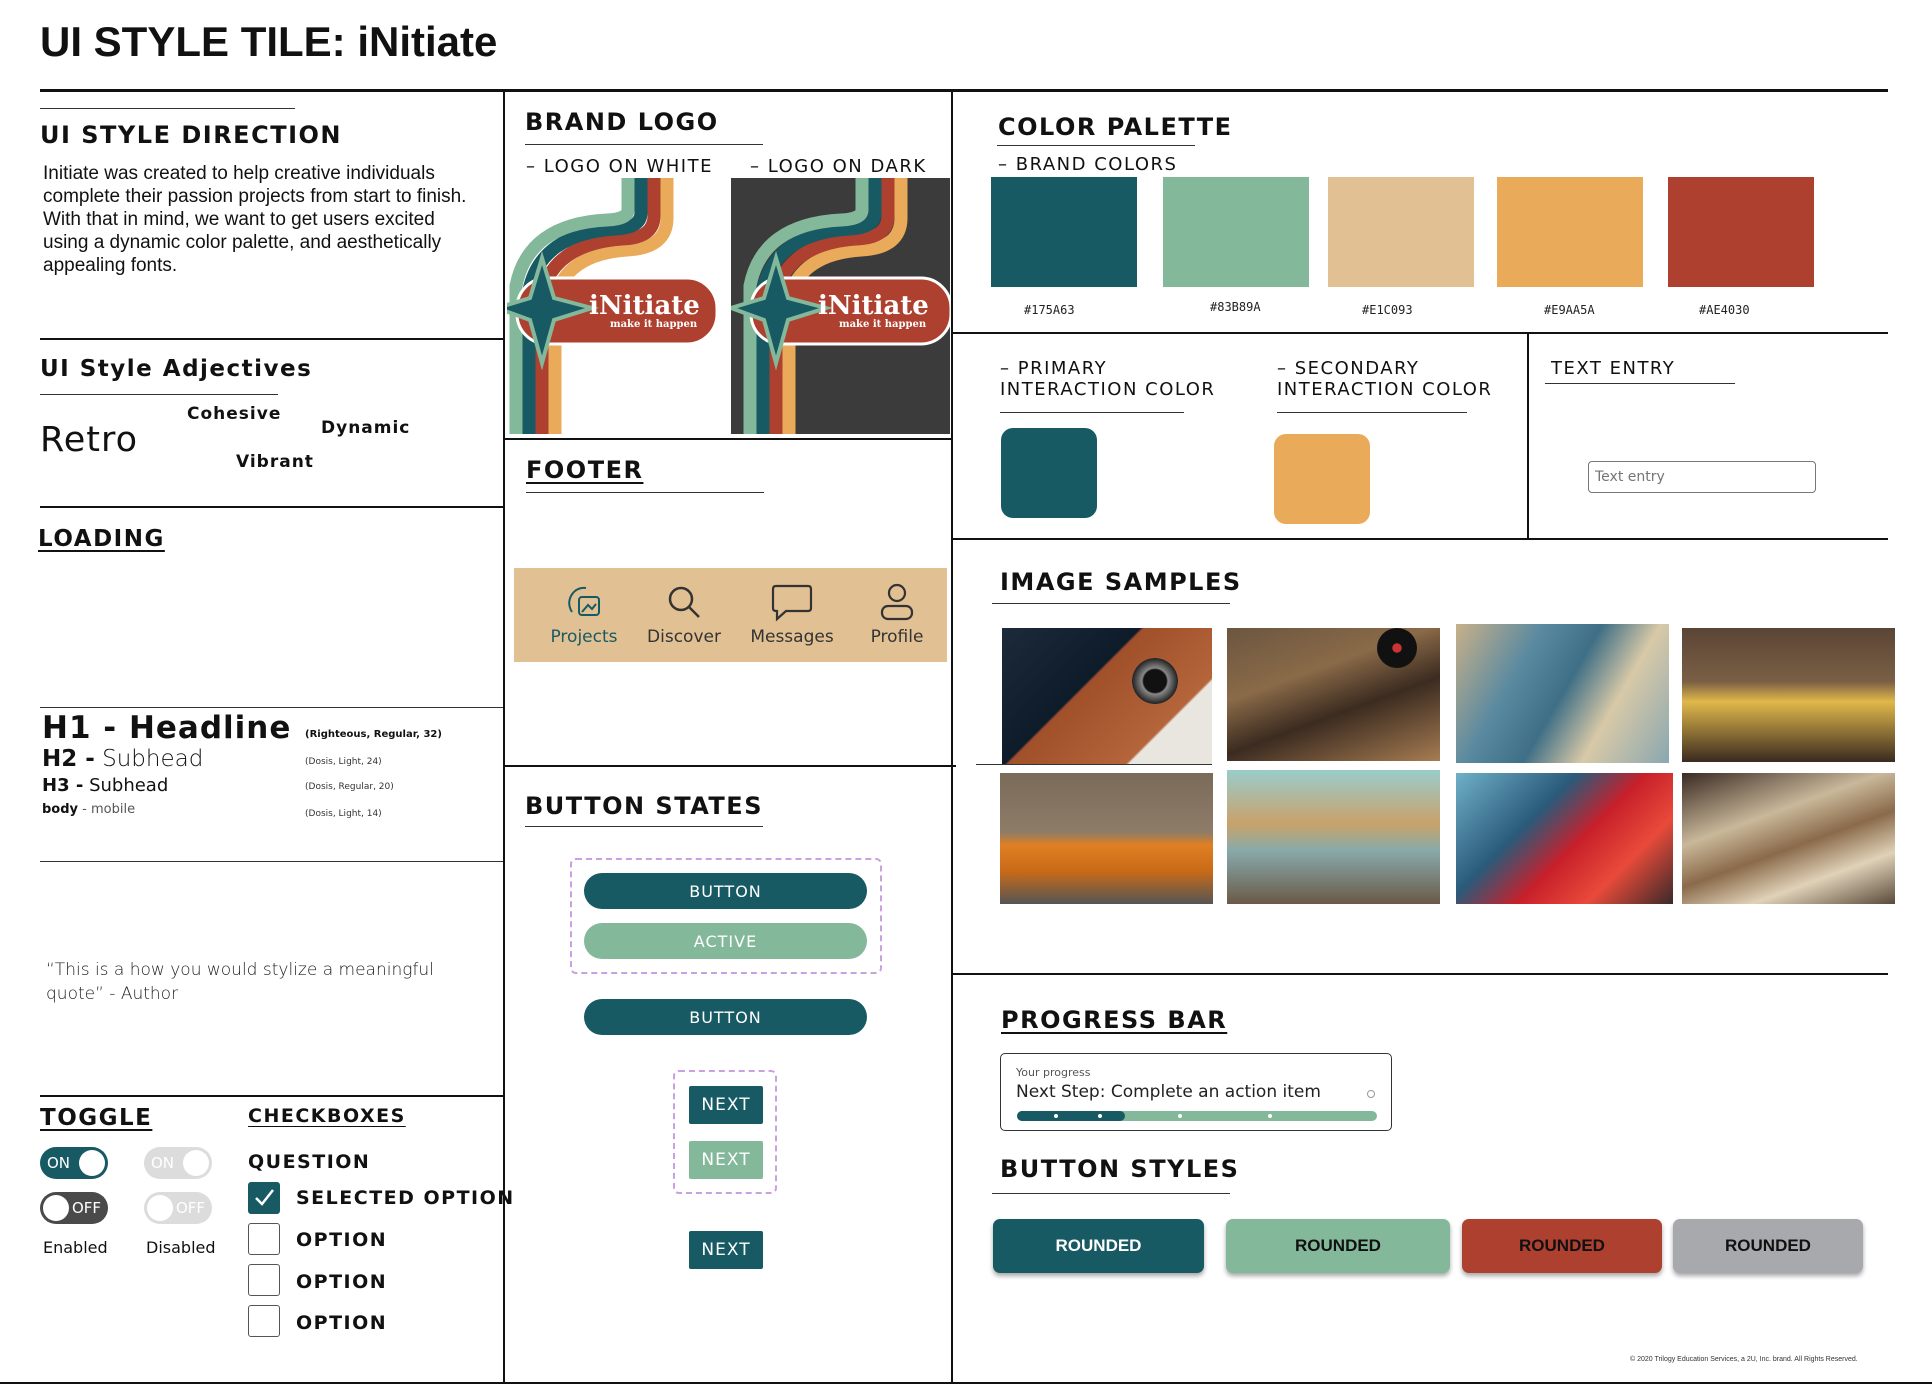 The image size is (1932, 1384). I want to click on checkbox-label-selected: SELECTED OPTION, so click(405, 1198).